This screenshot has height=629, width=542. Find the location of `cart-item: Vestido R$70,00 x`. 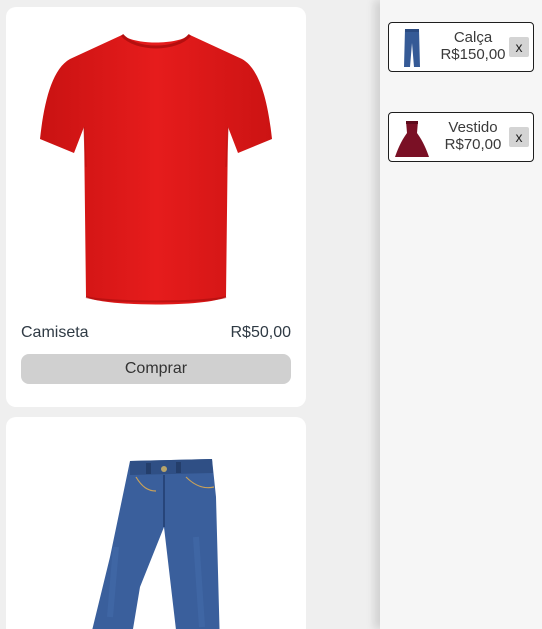

cart-item: Vestido R$70,00 x is located at coordinates (461, 137).